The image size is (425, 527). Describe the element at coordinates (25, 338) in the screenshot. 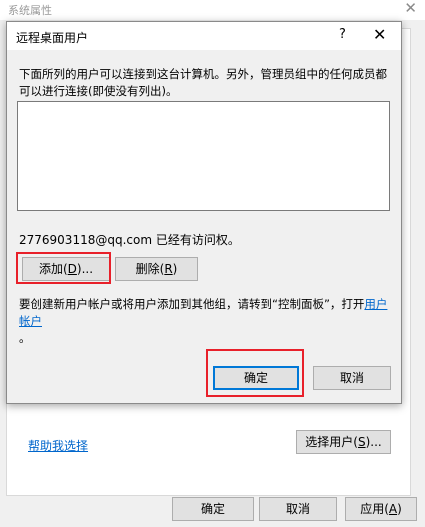

I see `hint-end: 。` at that location.